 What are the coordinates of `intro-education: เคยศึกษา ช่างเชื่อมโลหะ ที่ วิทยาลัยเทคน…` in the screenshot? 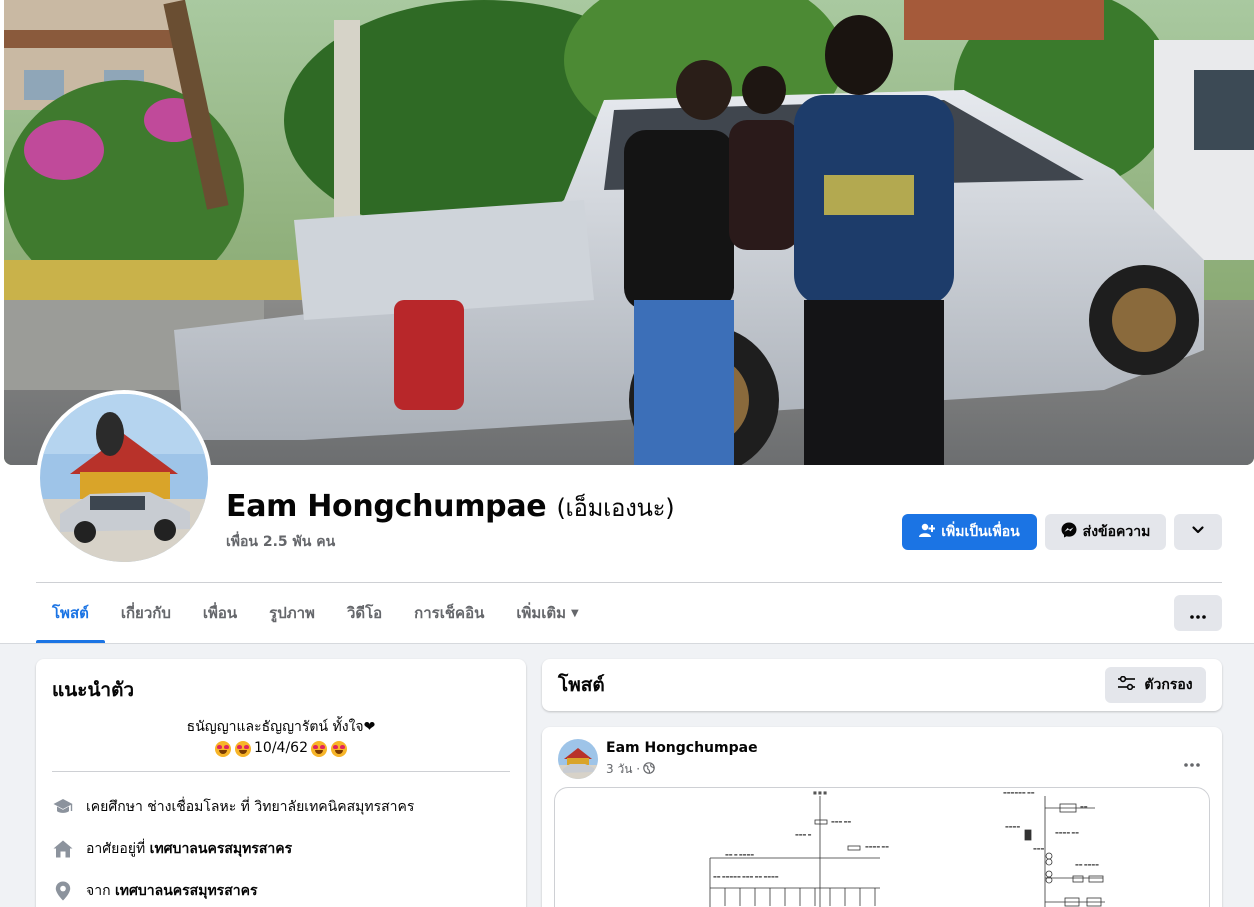 It's located at (281, 807).